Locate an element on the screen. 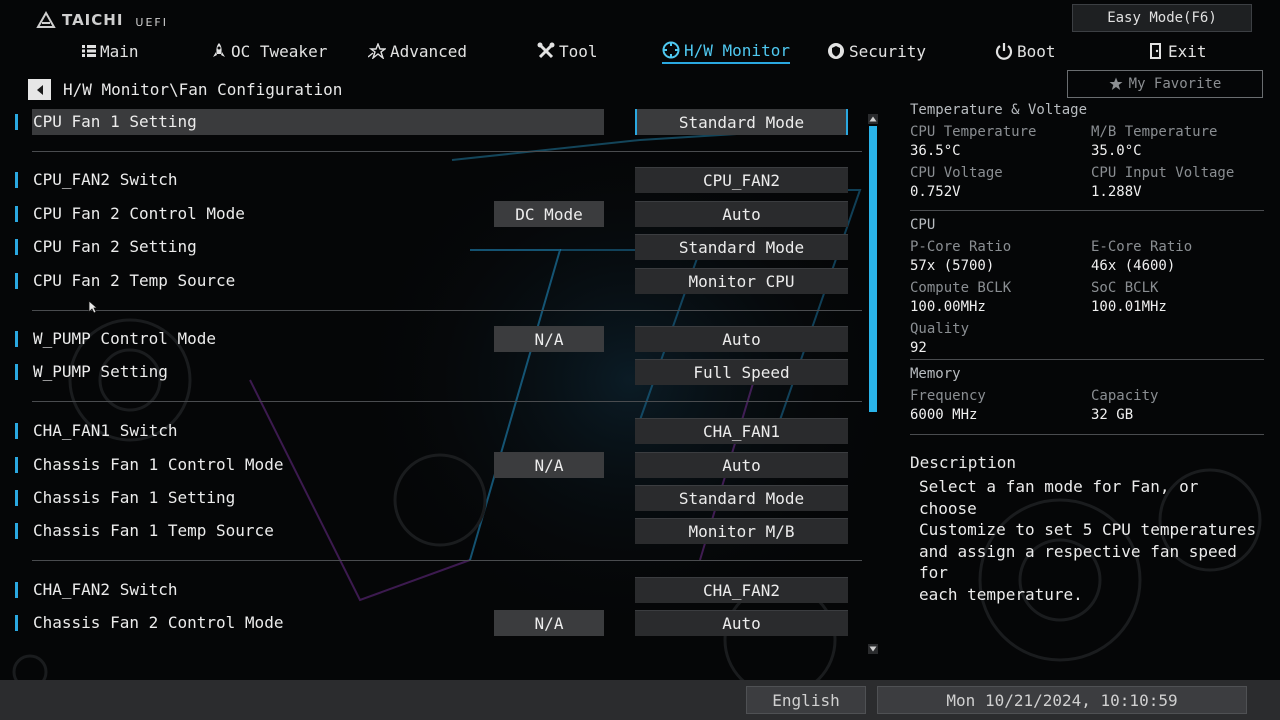  brand-name: TAICHI is located at coordinates (93, 19).